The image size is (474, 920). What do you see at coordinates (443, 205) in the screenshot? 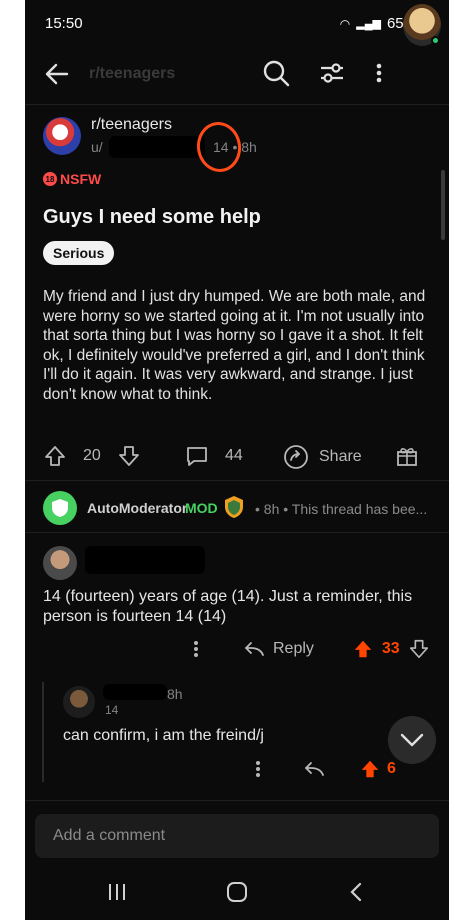
I see `scrollbar` at bounding box center [443, 205].